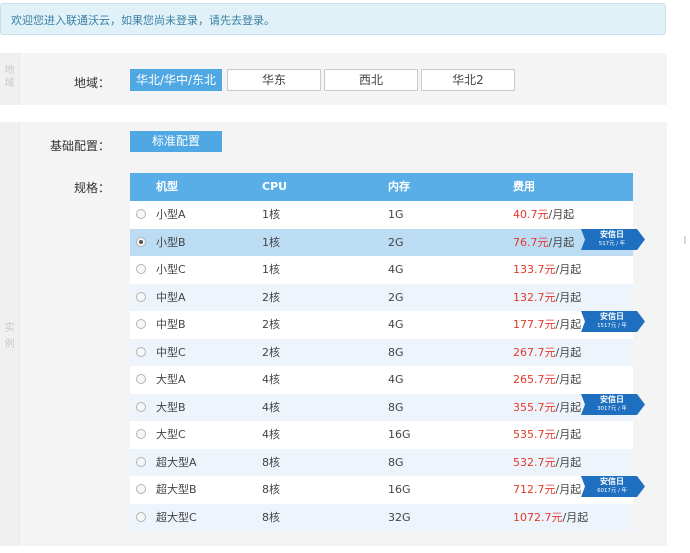 The image size is (690, 553). What do you see at coordinates (381, 187) in the screenshot?
I see `spec-table-header: 机型 CPU 内存 费用` at bounding box center [381, 187].